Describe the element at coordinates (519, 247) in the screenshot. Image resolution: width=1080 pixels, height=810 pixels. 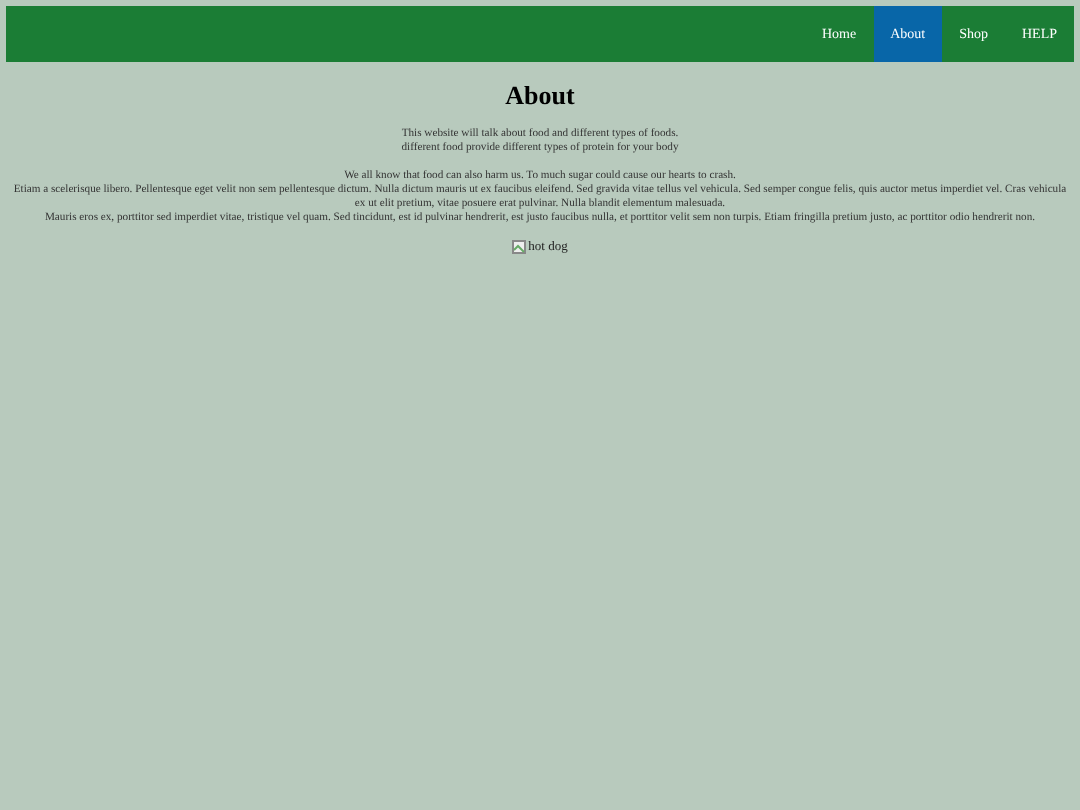
I see `broken-image-icon` at that location.